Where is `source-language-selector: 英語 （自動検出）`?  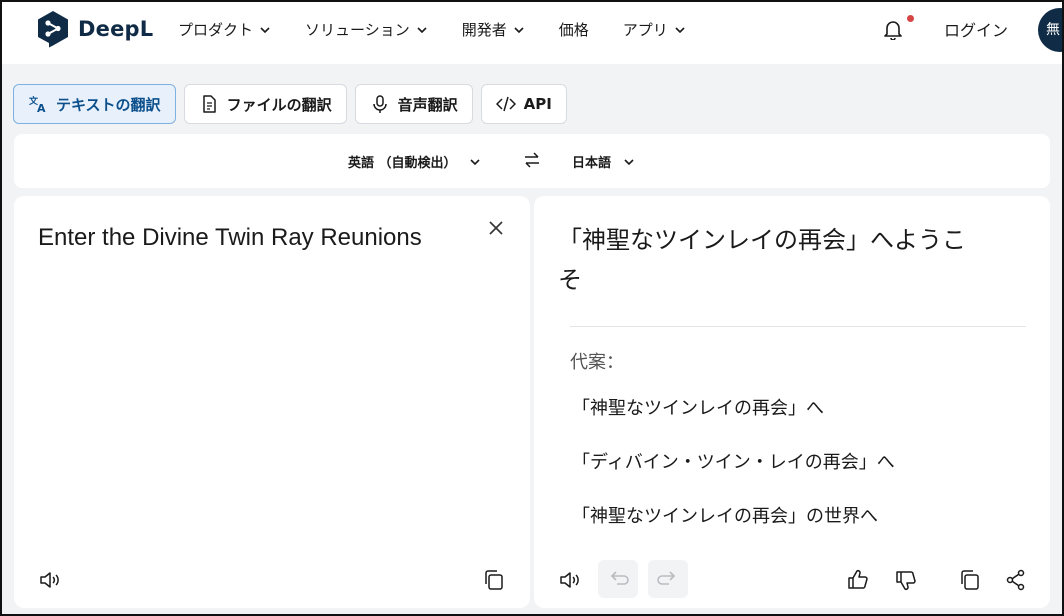
source-language-selector: 英語 （自動検出） is located at coordinates (414, 161).